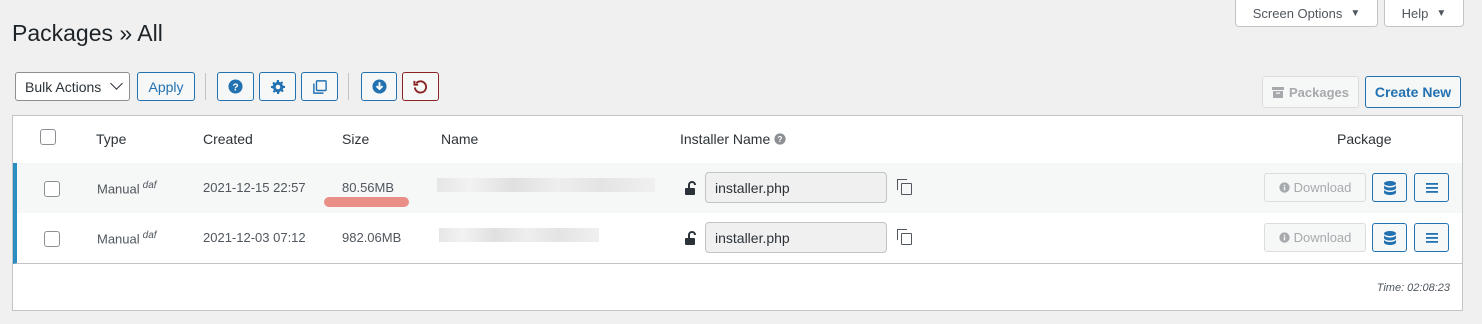 The height and width of the screenshot is (324, 1482). Describe the element at coordinates (1415, 13) in the screenshot. I see `help-label: Help` at that location.